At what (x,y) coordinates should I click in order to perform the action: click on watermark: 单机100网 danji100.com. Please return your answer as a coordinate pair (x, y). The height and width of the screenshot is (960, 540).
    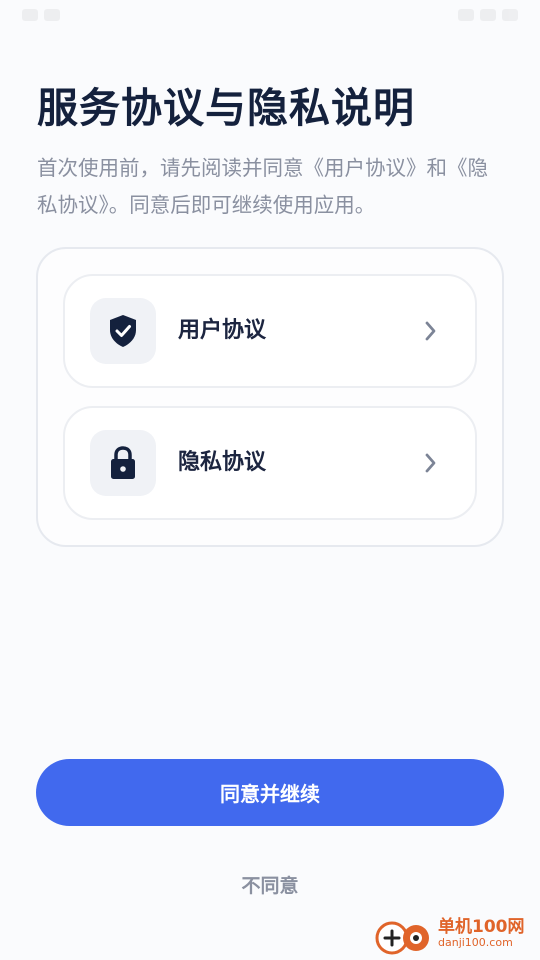
    Looking at the image, I should click on (454, 933).